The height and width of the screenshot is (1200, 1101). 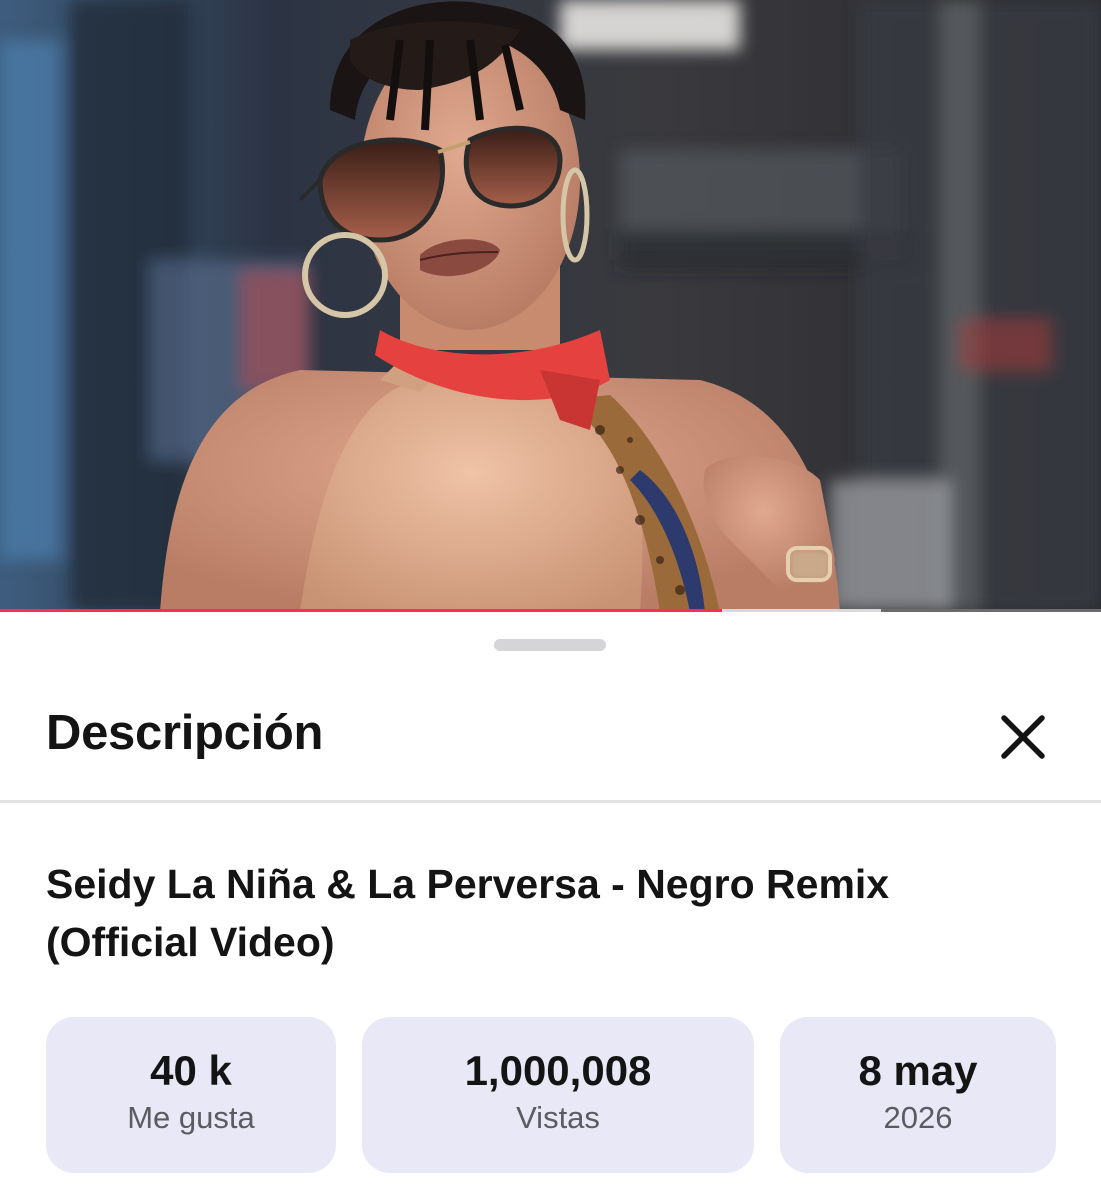 I want to click on likes-label: Me gusta, so click(x=191, y=1117).